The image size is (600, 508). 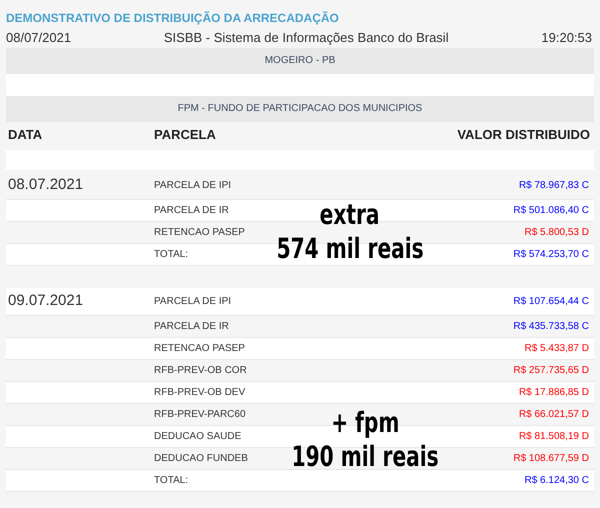 I want to click on overlay-caption: 190 mil reais, so click(x=365, y=457).